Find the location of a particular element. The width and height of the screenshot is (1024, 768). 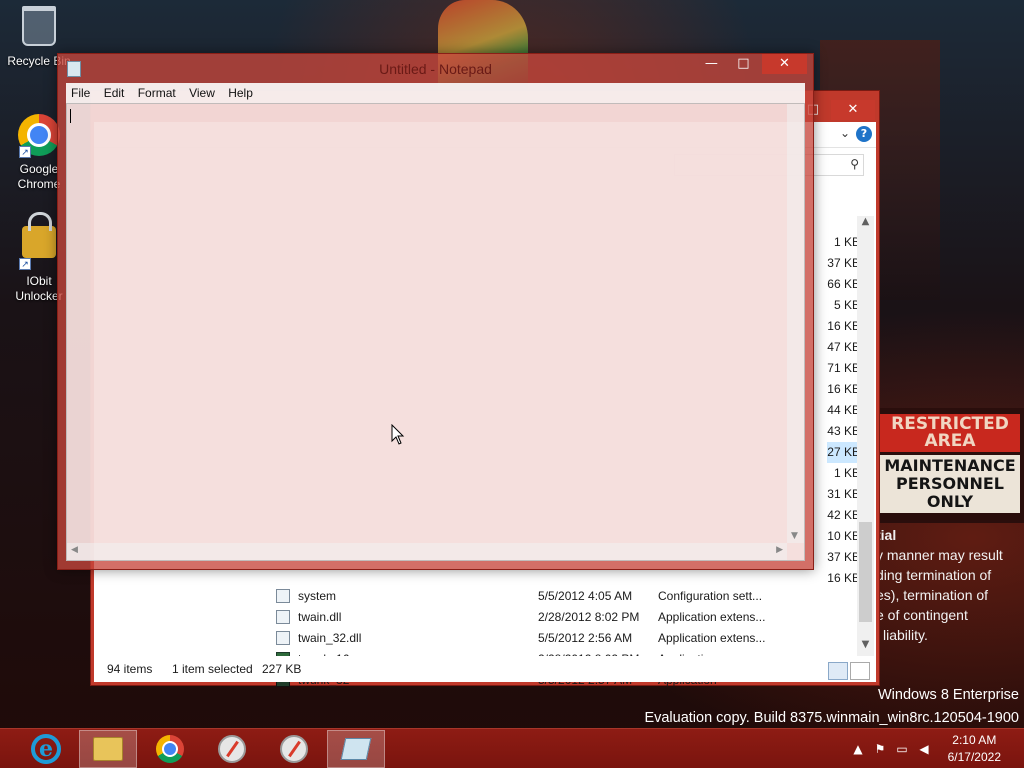

file-date: 5/5/2012 2:56 AM is located at coordinates (585, 637).